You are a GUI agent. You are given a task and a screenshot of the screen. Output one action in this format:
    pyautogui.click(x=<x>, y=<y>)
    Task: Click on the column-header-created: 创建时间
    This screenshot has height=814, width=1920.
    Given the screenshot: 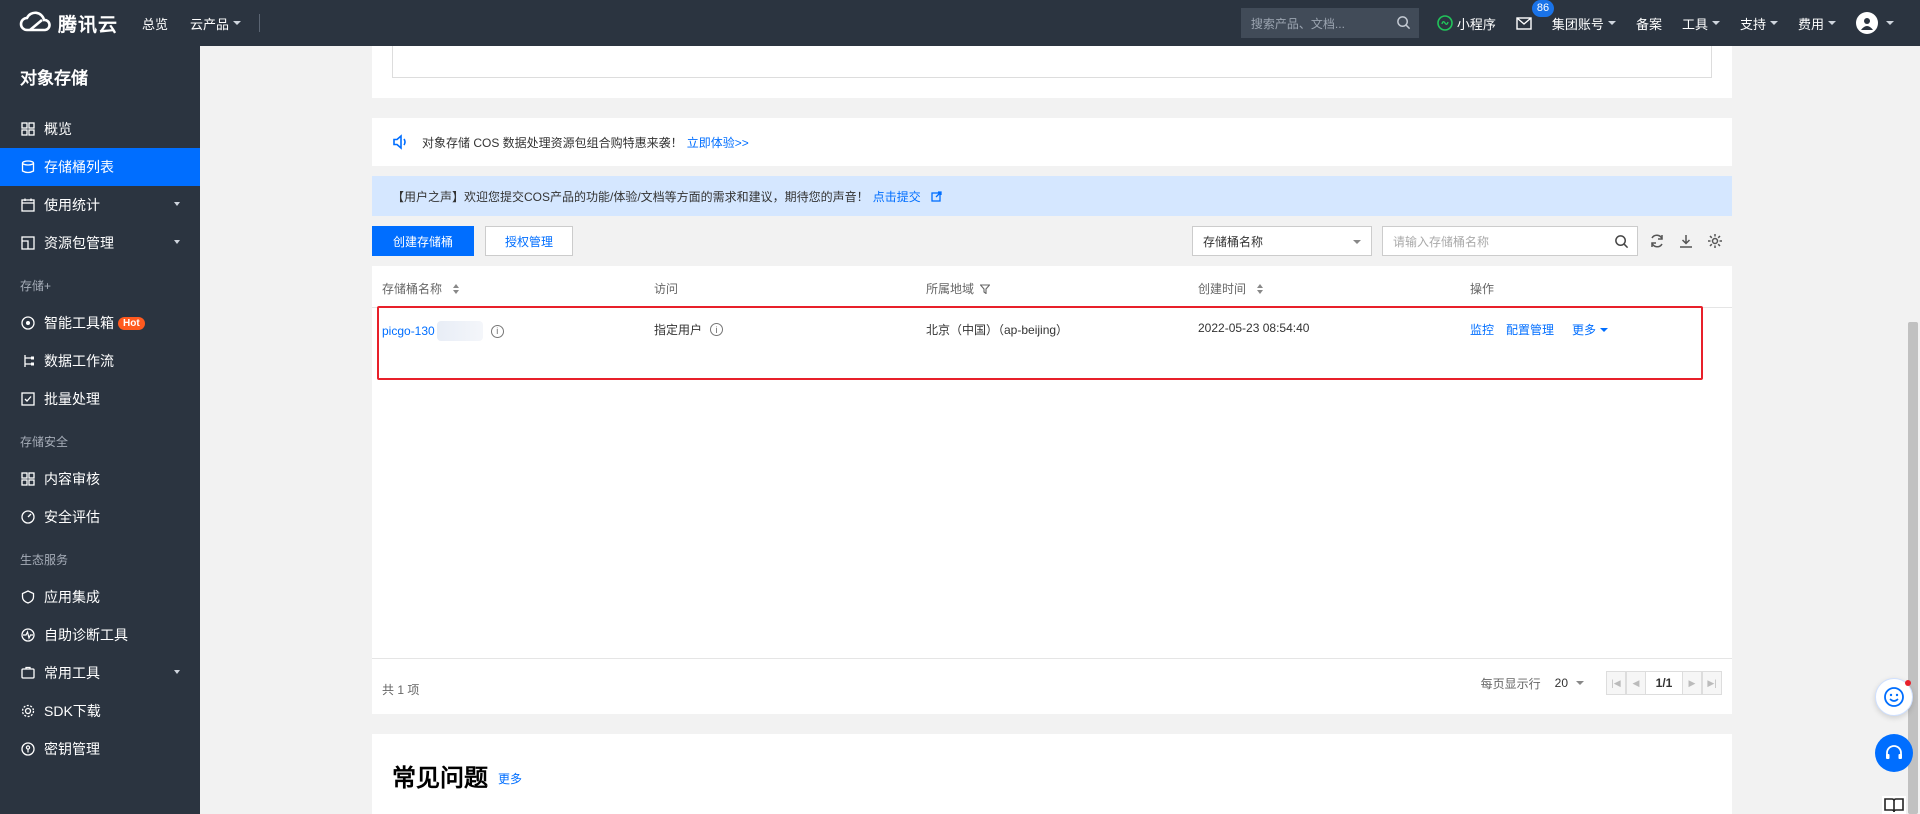 What is the action you would take?
    pyautogui.click(x=1231, y=288)
    